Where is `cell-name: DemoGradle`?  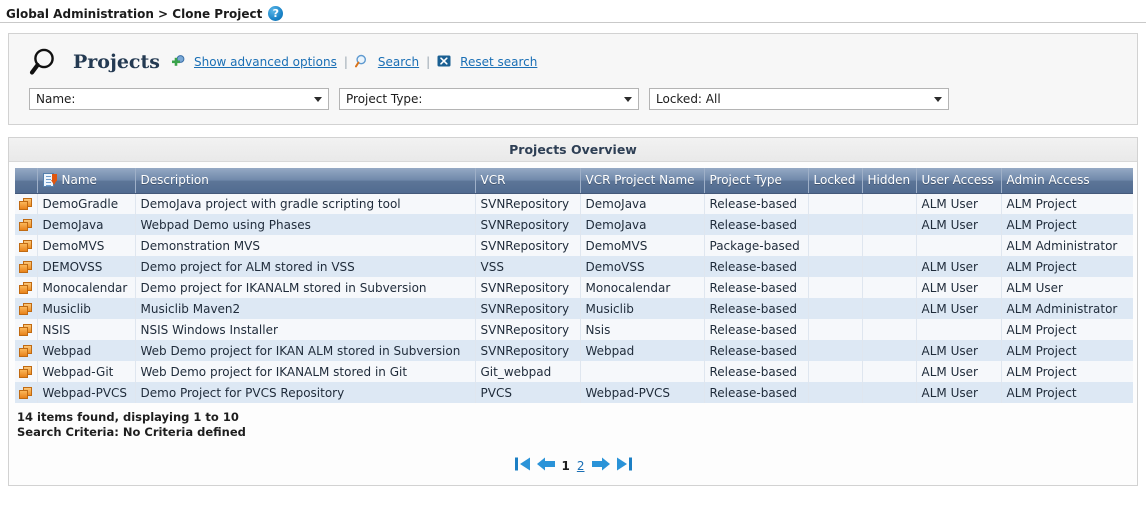
cell-name: DemoGradle is located at coordinates (86, 203).